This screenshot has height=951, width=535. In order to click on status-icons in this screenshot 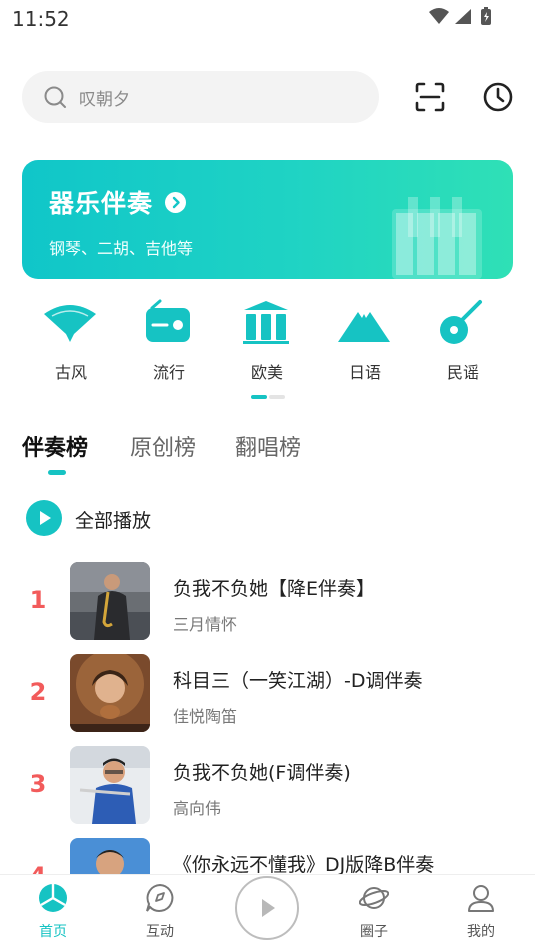, I will do `click(460, 16)`.